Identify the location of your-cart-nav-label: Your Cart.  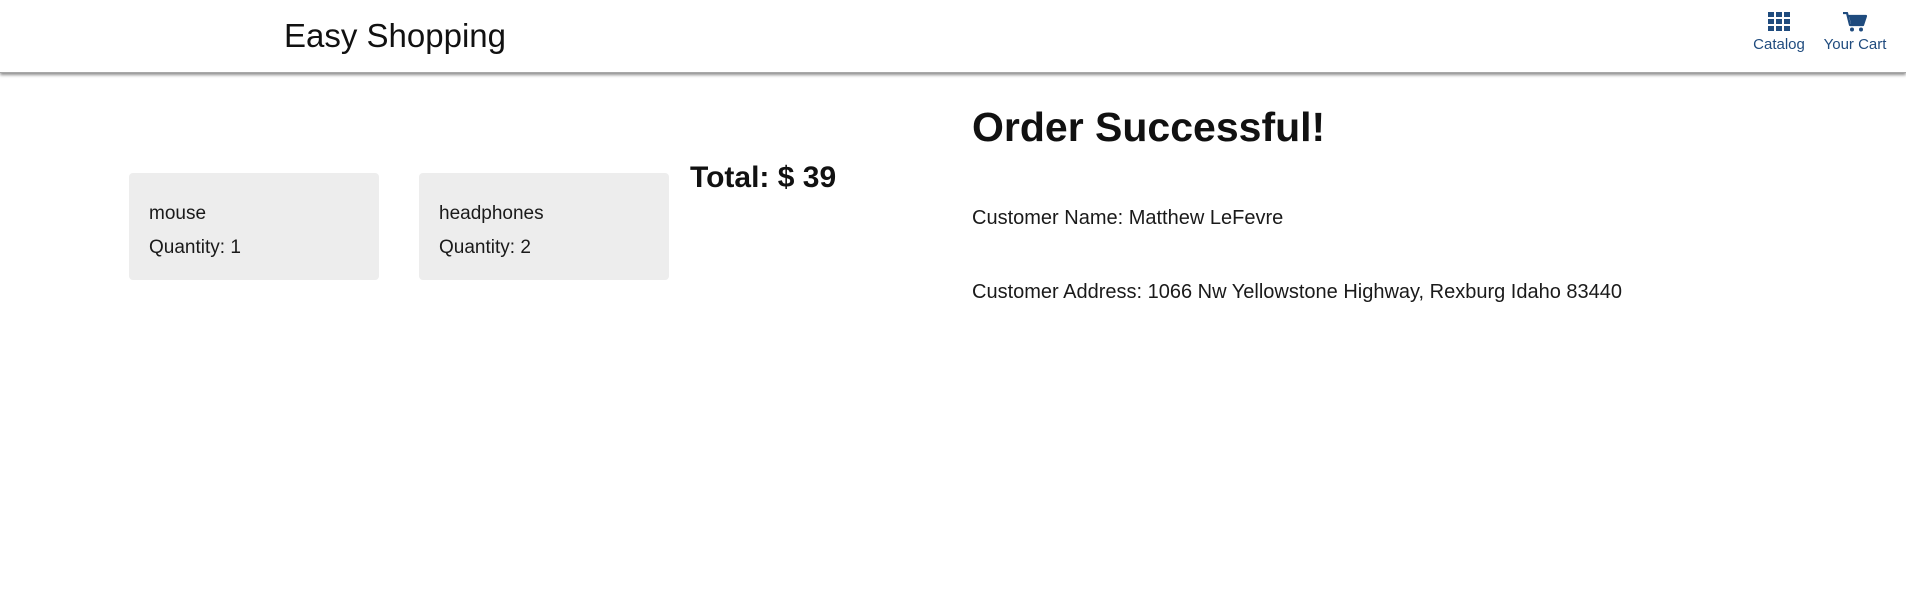
(1855, 44).